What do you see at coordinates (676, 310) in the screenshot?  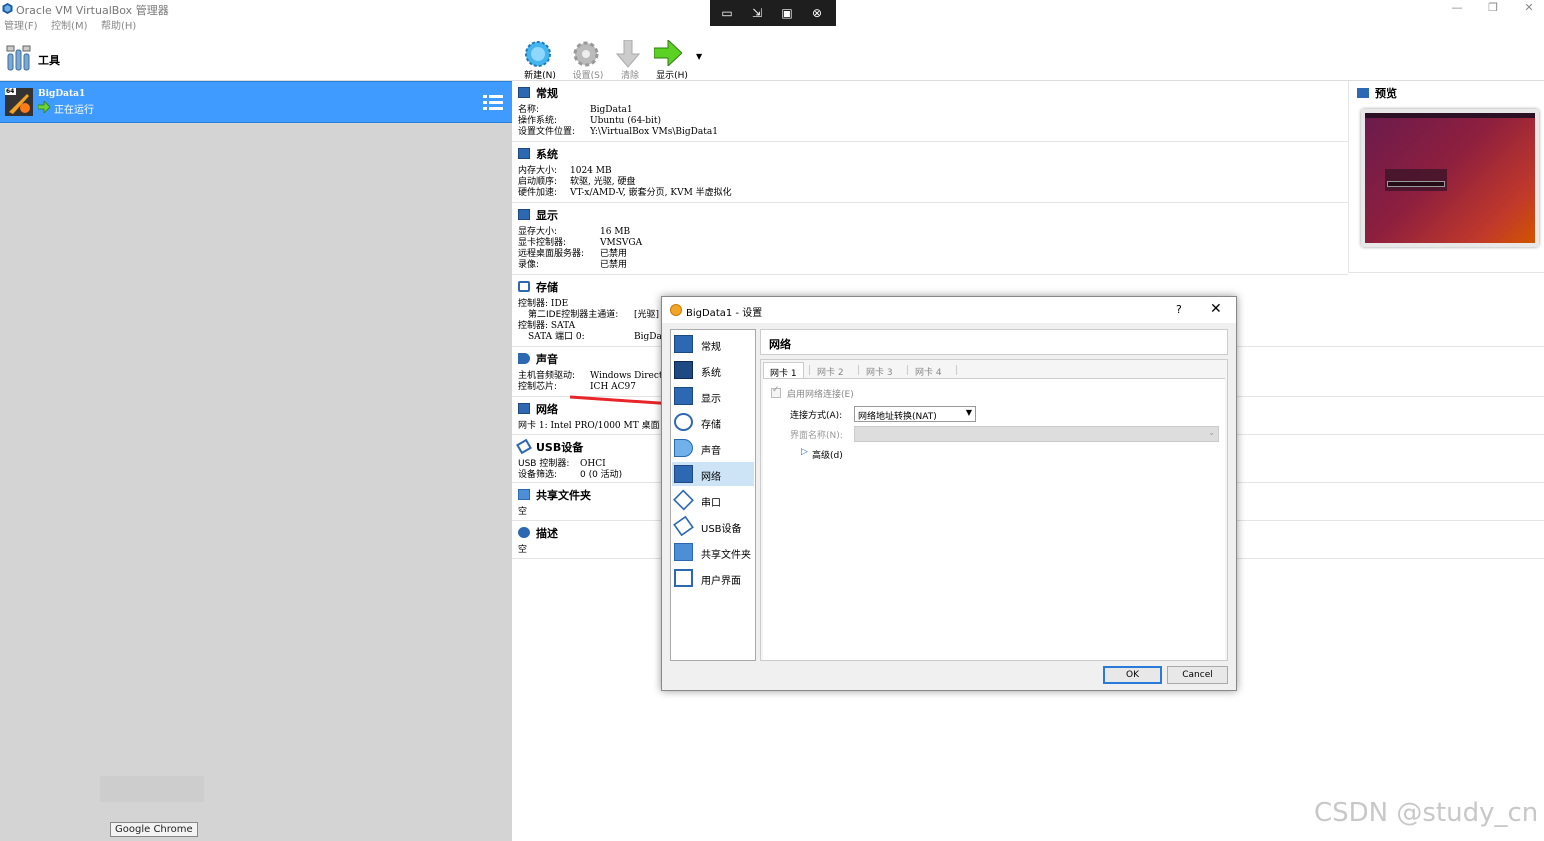 I see `settings-dialog-icon` at bounding box center [676, 310].